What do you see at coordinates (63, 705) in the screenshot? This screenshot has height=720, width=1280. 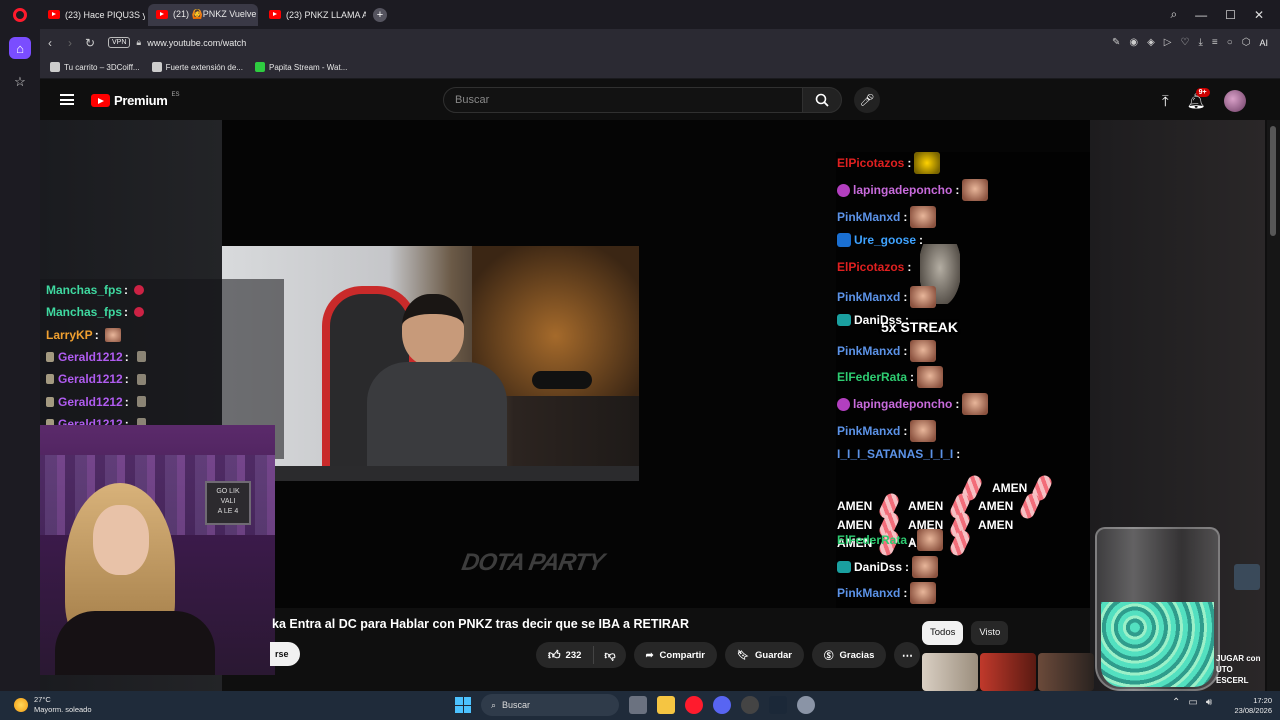 I see `weather-text: 27°C Mayorm. soleado` at bounding box center [63, 705].